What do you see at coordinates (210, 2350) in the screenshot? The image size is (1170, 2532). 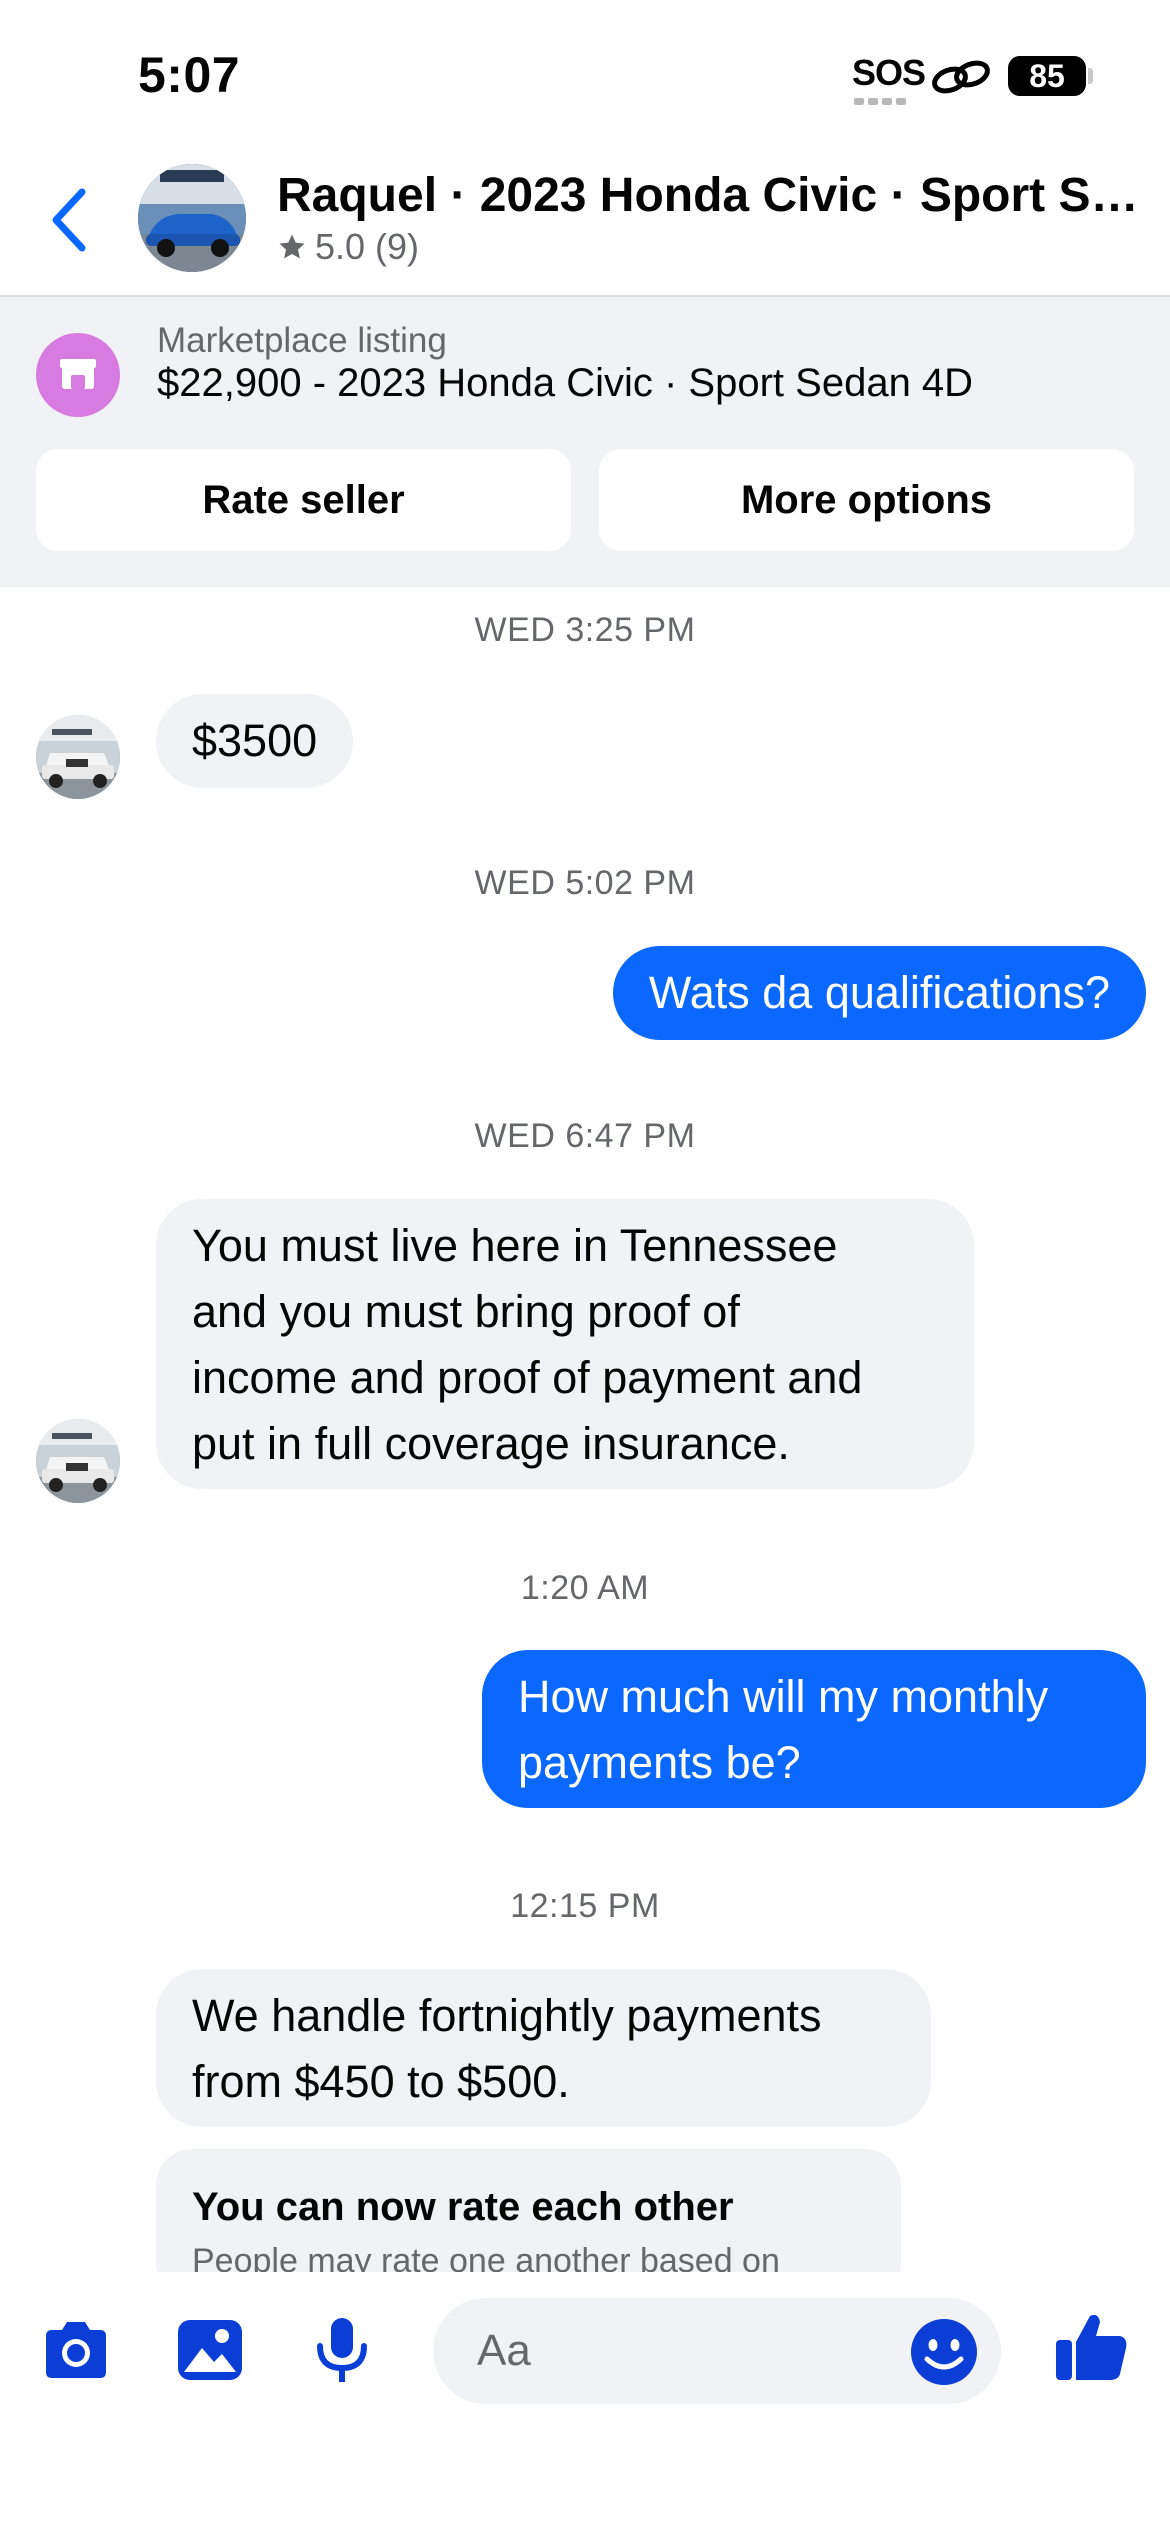 I see `gallery-icon` at bounding box center [210, 2350].